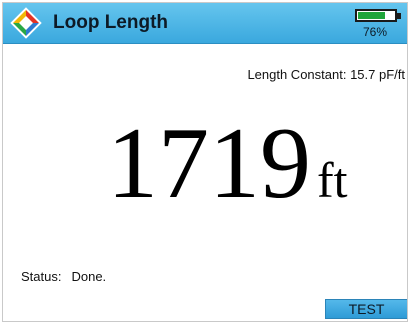  I want to click on length-constant: Length Constant: 15.7 pF/ft, so click(326, 74).